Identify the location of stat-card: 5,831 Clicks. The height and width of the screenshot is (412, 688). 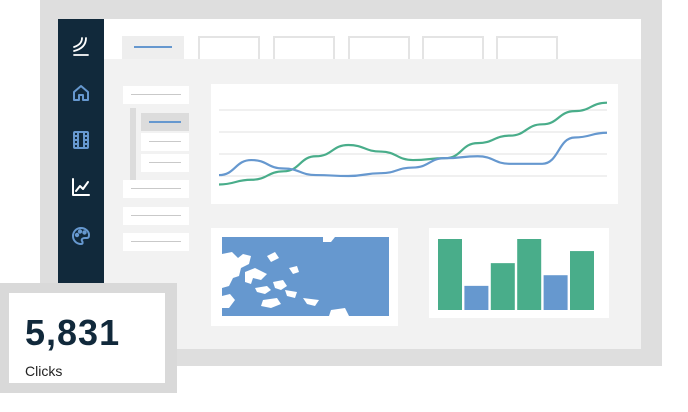
(88, 338).